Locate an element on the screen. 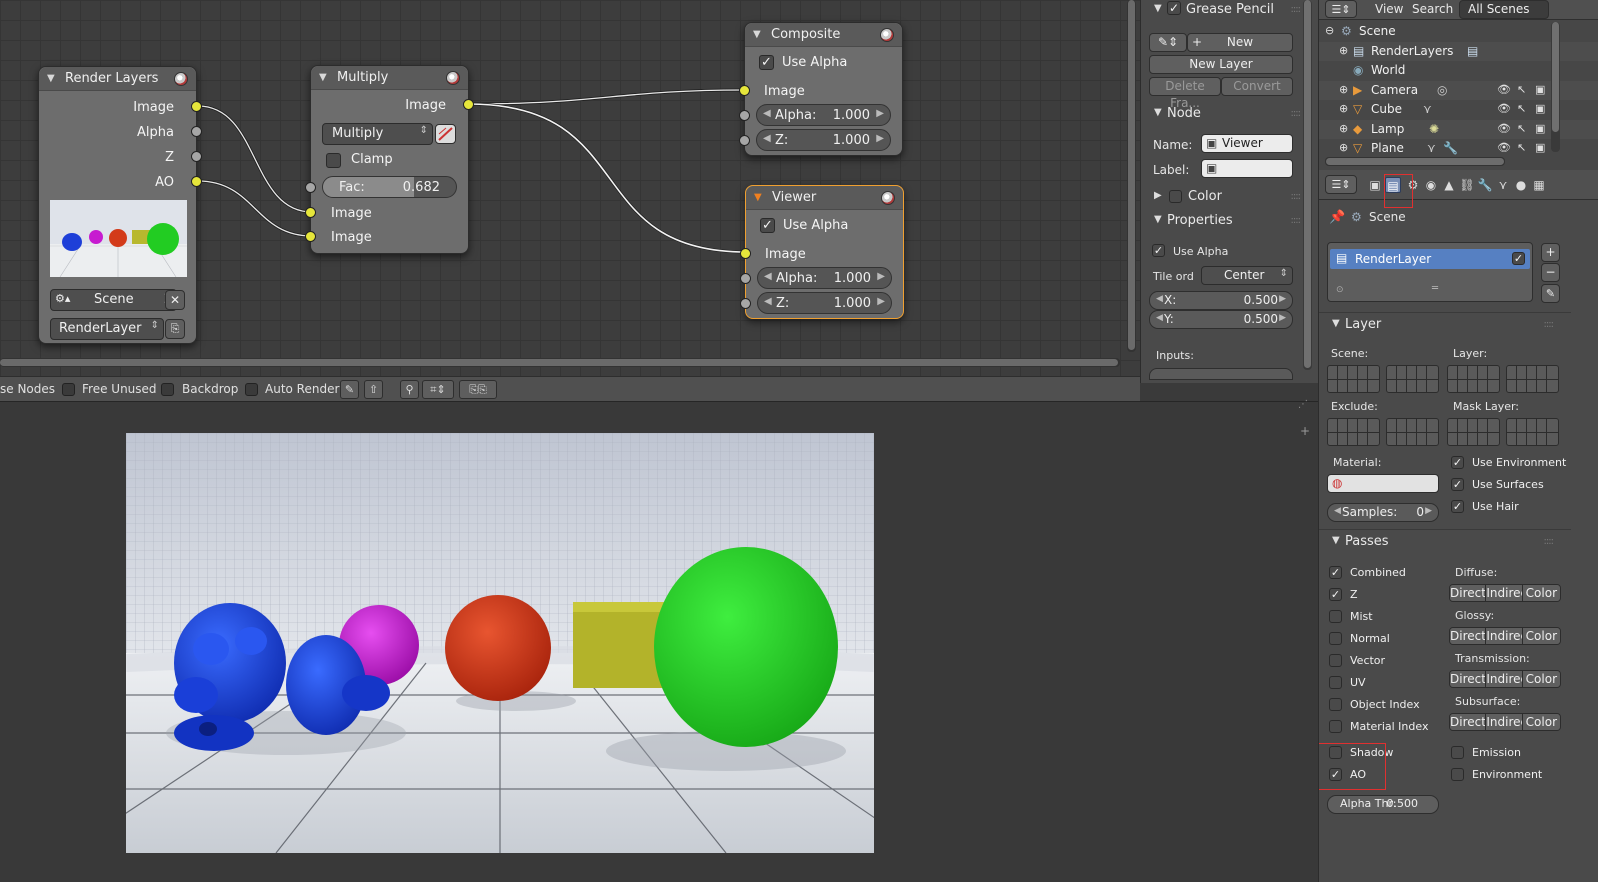  pass-vector-row: Vector is located at coordinates (1384, 661).